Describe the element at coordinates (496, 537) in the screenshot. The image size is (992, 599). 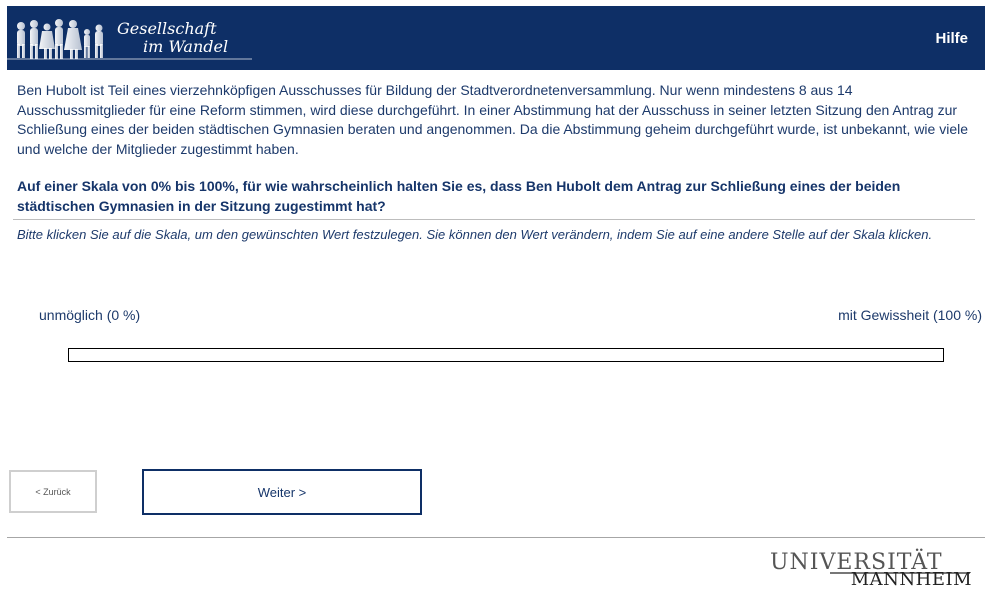
I see `footer-divider` at that location.